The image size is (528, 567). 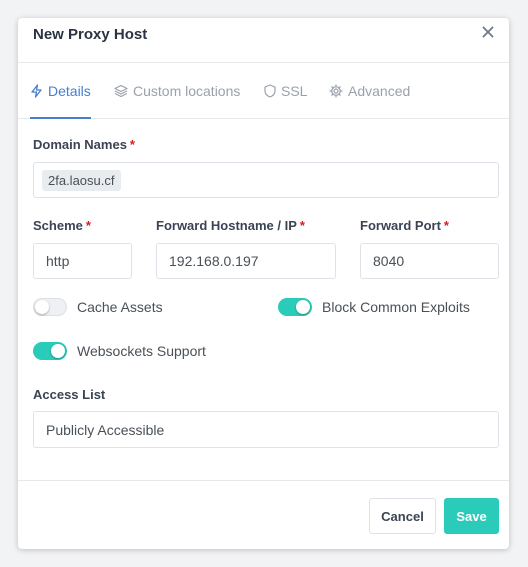 I want to click on tab-ssl: SSL, so click(x=285, y=90).